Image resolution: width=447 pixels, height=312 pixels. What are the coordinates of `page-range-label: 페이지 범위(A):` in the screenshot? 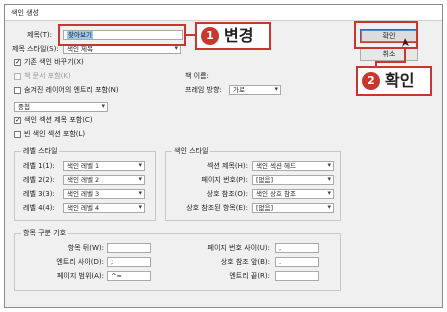 It's located at (80, 276).